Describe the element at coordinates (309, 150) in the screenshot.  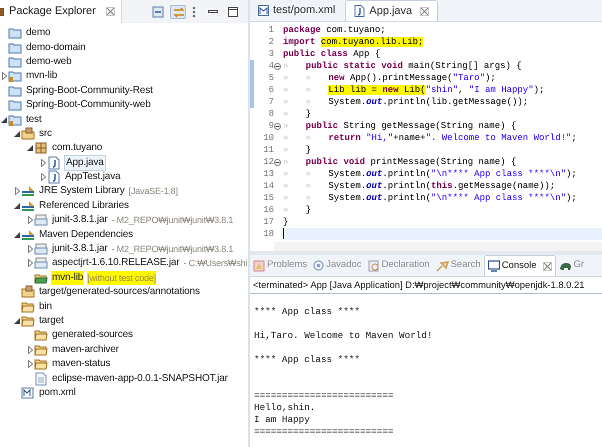
I see `code-line: }` at that location.